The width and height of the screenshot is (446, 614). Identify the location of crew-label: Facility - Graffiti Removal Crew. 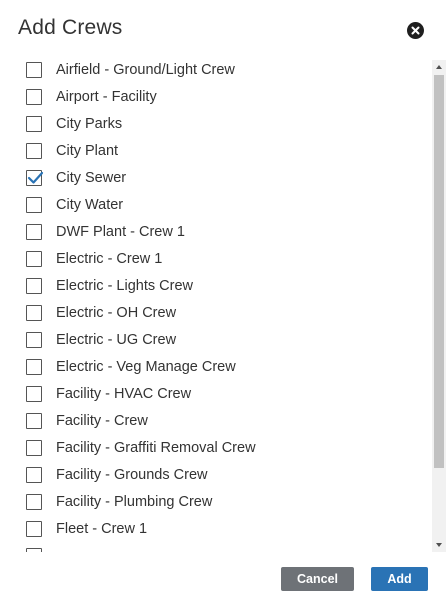
(156, 448).